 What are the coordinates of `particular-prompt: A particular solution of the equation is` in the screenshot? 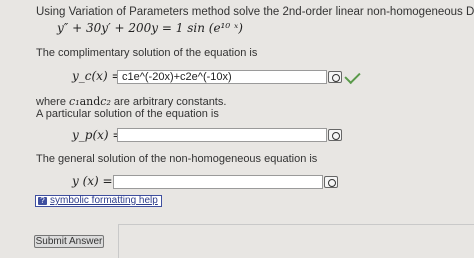 It's located at (127, 114).